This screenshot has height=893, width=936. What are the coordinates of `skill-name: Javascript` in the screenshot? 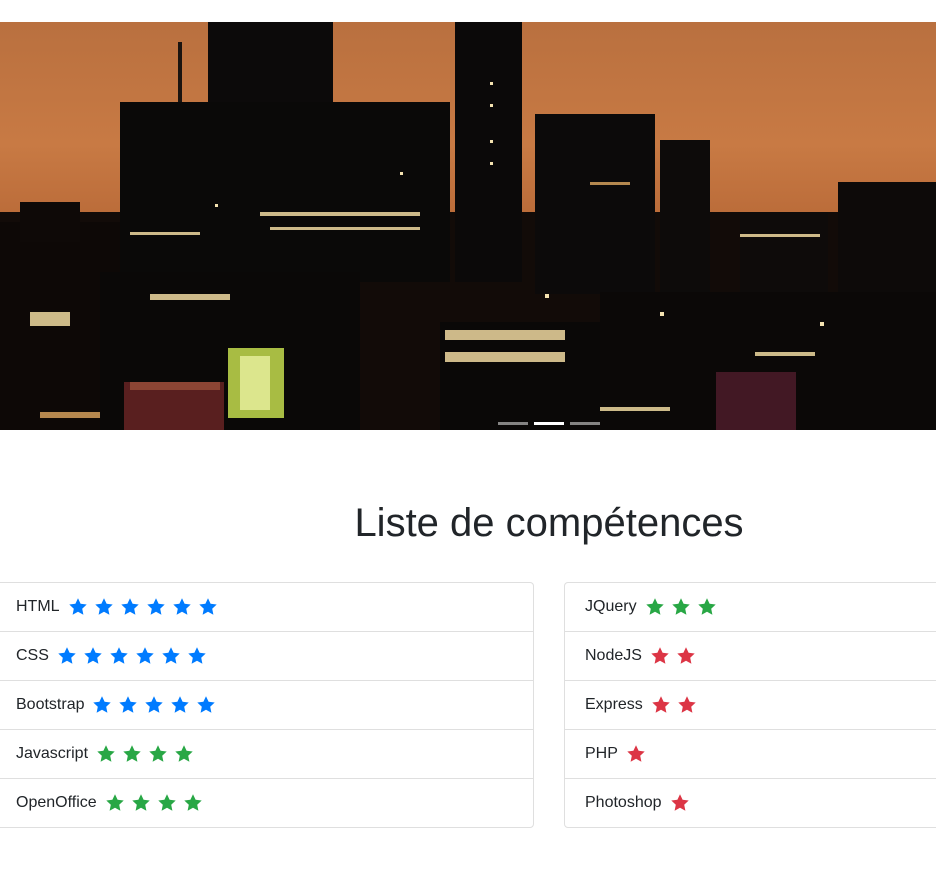 It's located at (52, 753).